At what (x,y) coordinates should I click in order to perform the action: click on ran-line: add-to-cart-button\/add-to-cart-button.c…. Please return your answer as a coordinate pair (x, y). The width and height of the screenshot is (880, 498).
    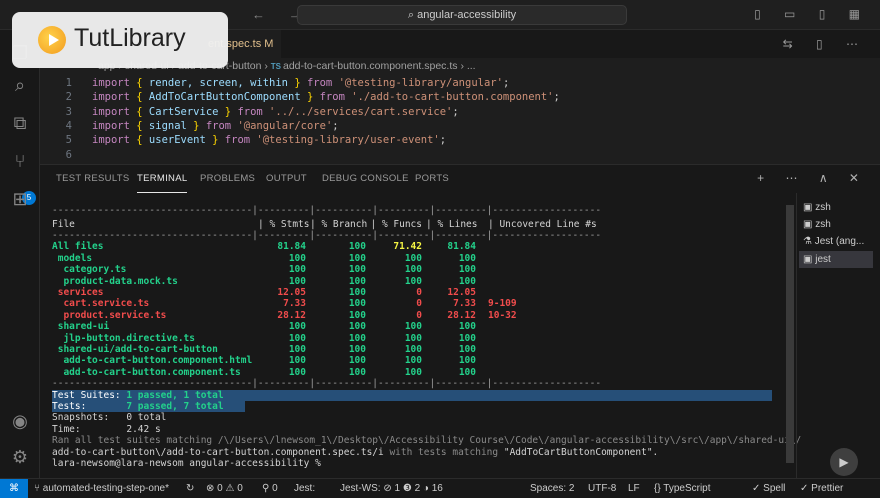
    Looking at the image, I should click on (355, 452).